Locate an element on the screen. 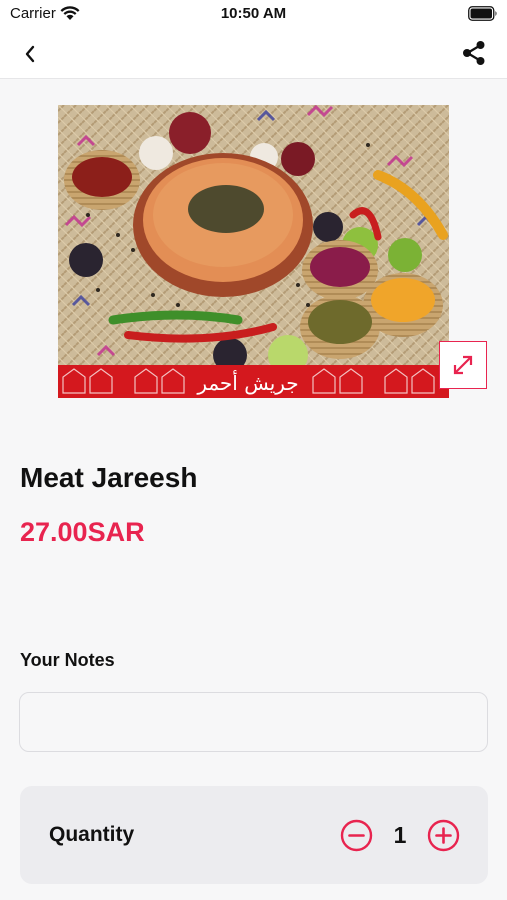  expand-arrows-icon is located at coordinates (463, 365).